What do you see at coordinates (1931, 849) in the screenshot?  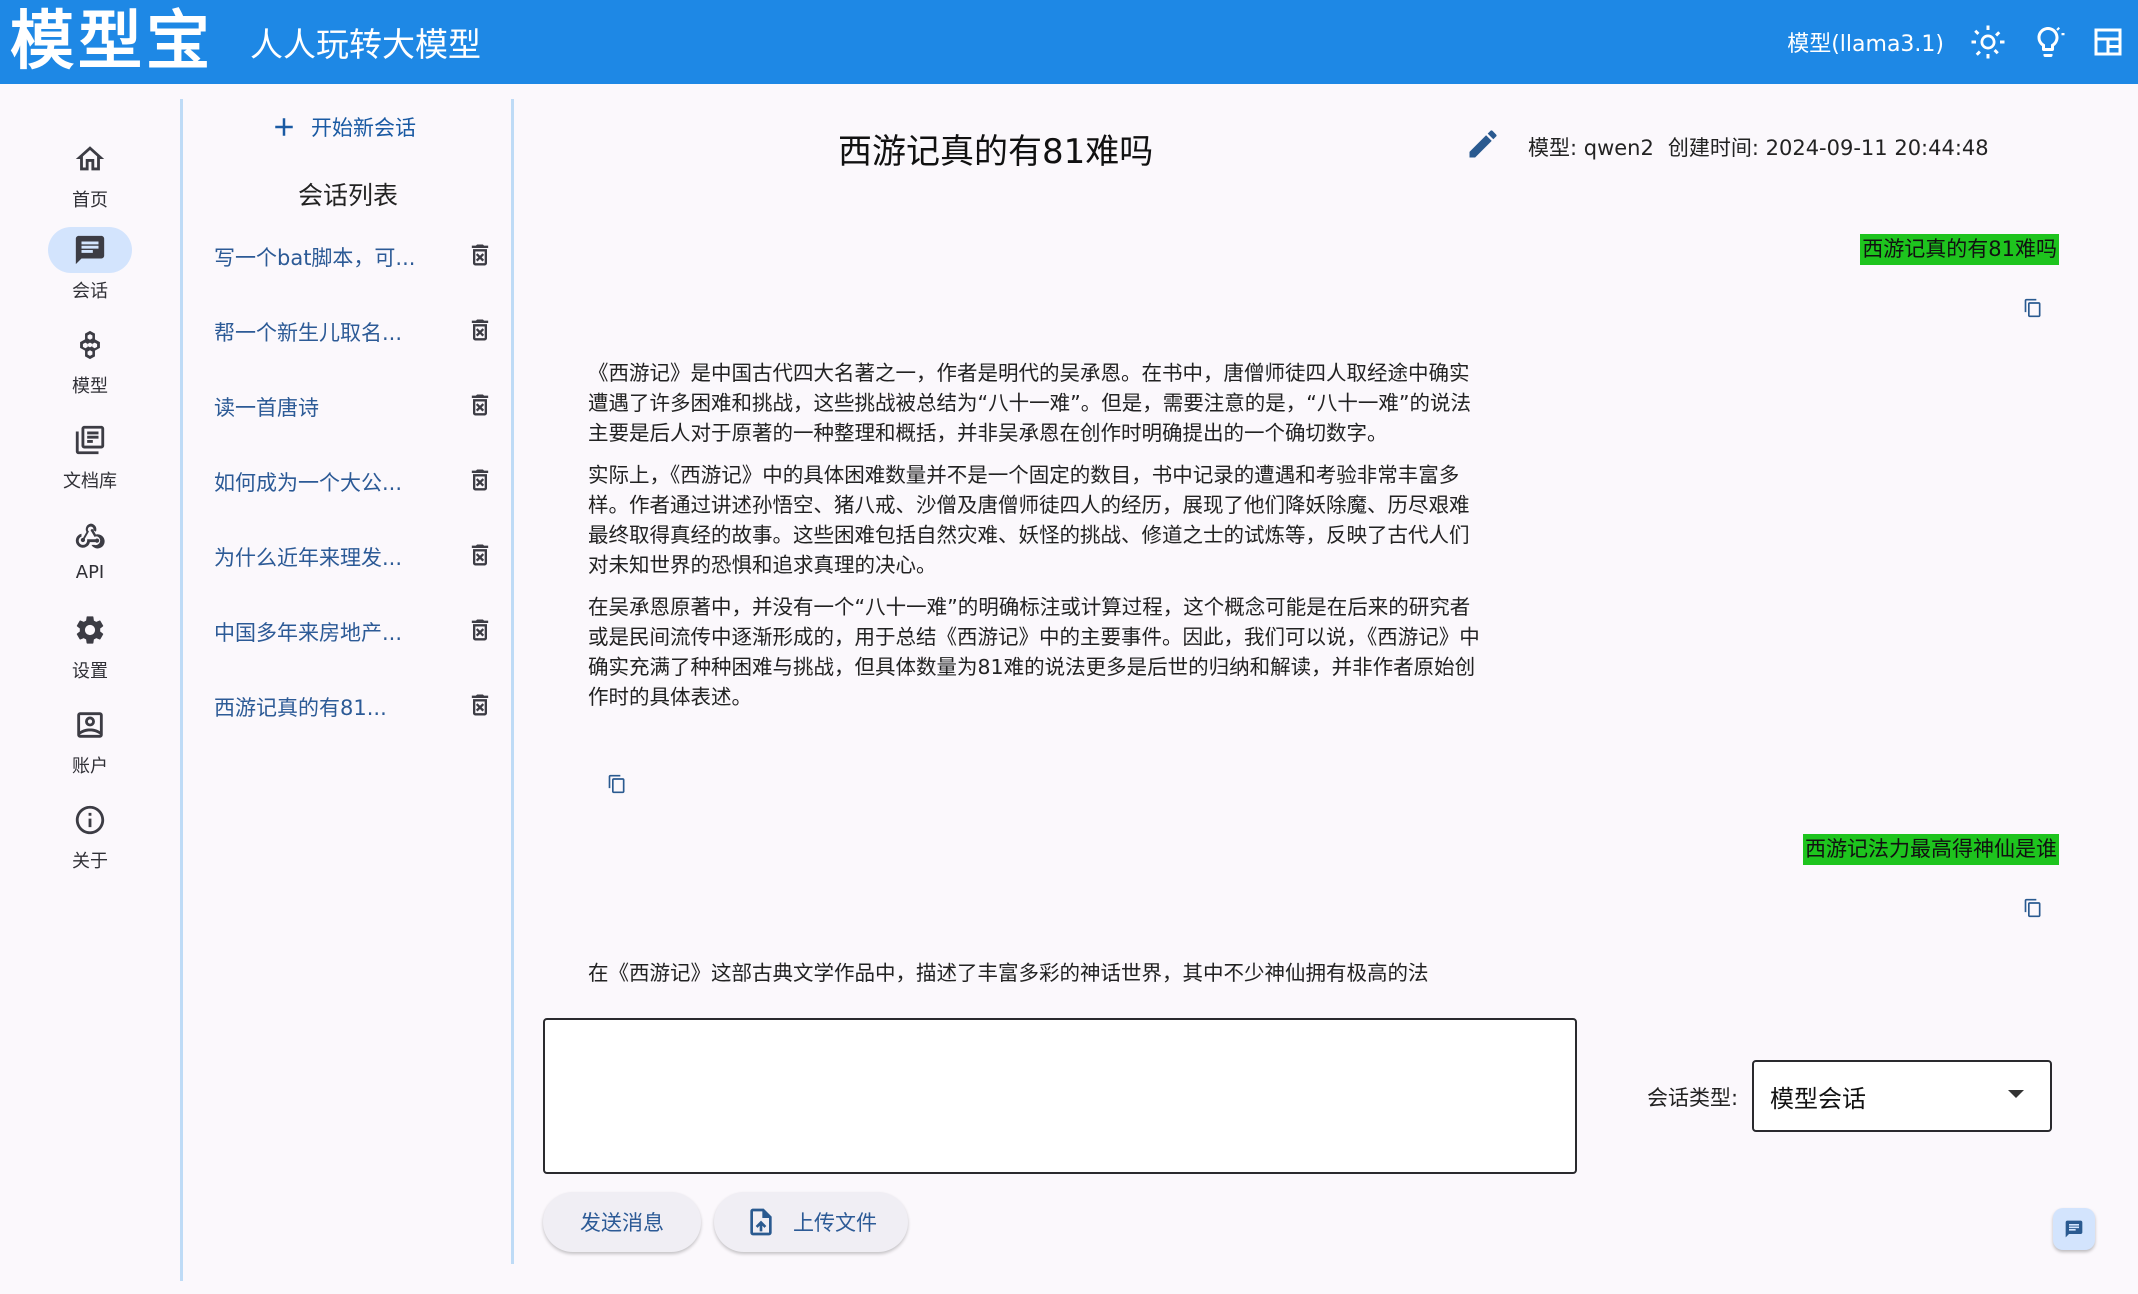 I see `user-message: 西游记法力最高得神仙是谁` at bounding box center [1931, 849].